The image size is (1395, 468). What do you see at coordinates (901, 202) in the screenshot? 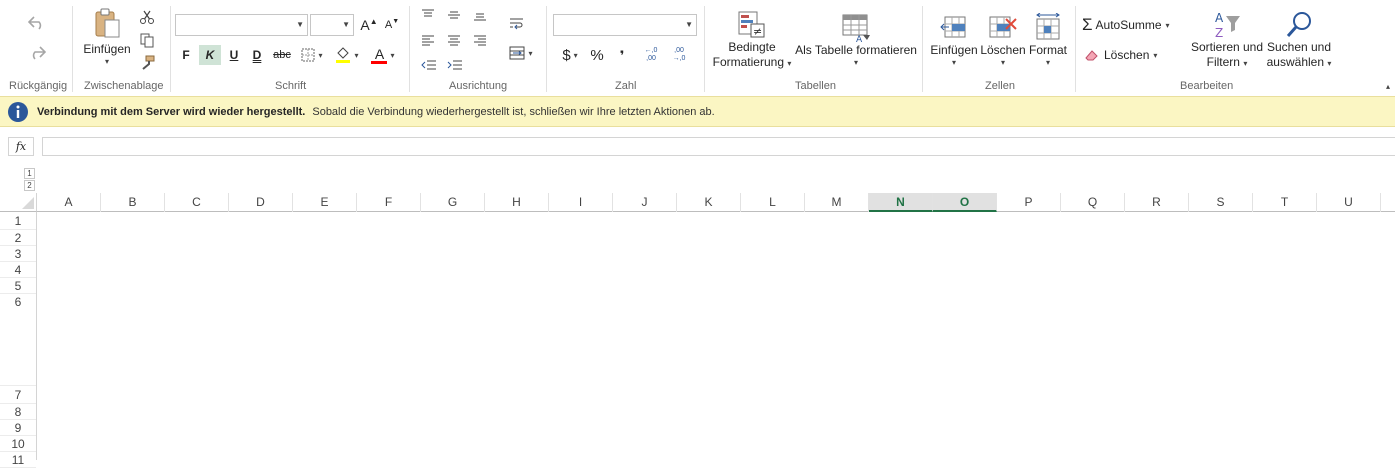
I see `column-header-n: N` at bounding box center [901, 202].